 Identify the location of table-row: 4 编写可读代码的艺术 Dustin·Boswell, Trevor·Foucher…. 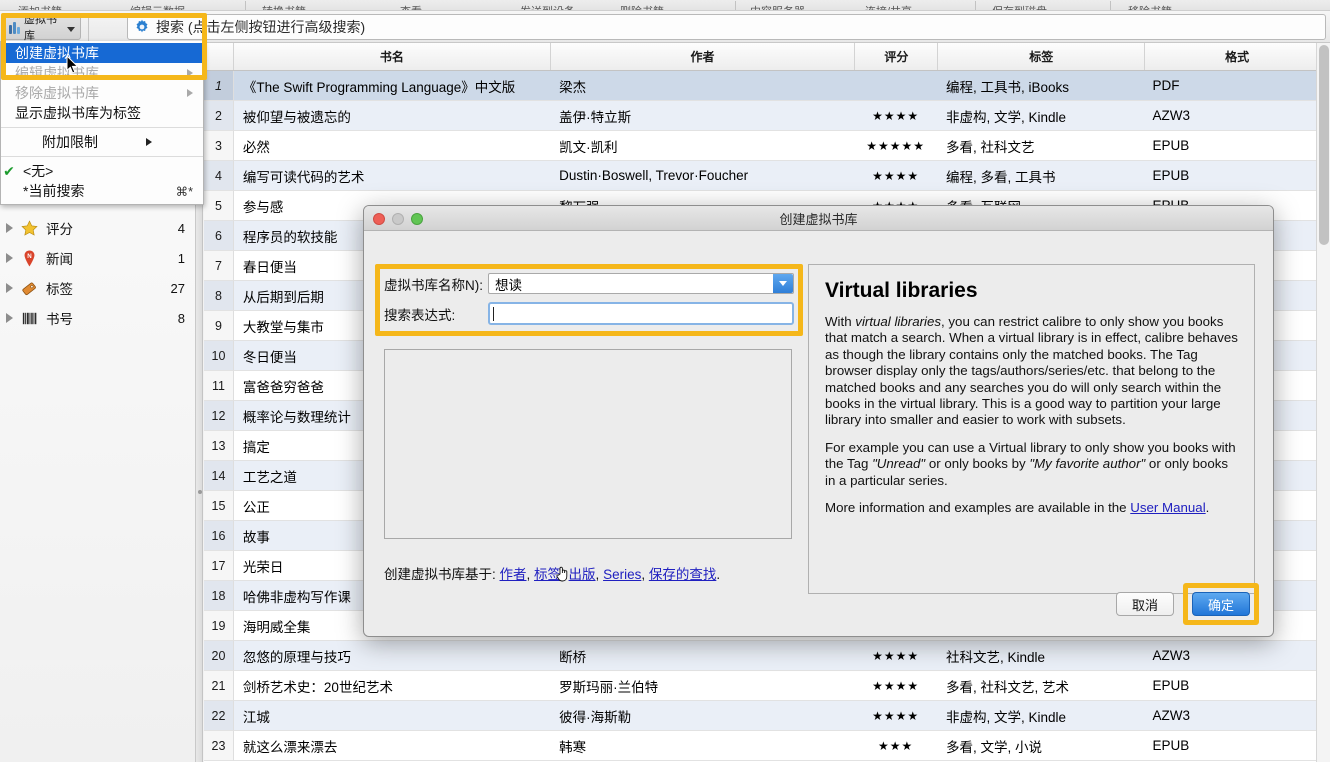
(767, 176).